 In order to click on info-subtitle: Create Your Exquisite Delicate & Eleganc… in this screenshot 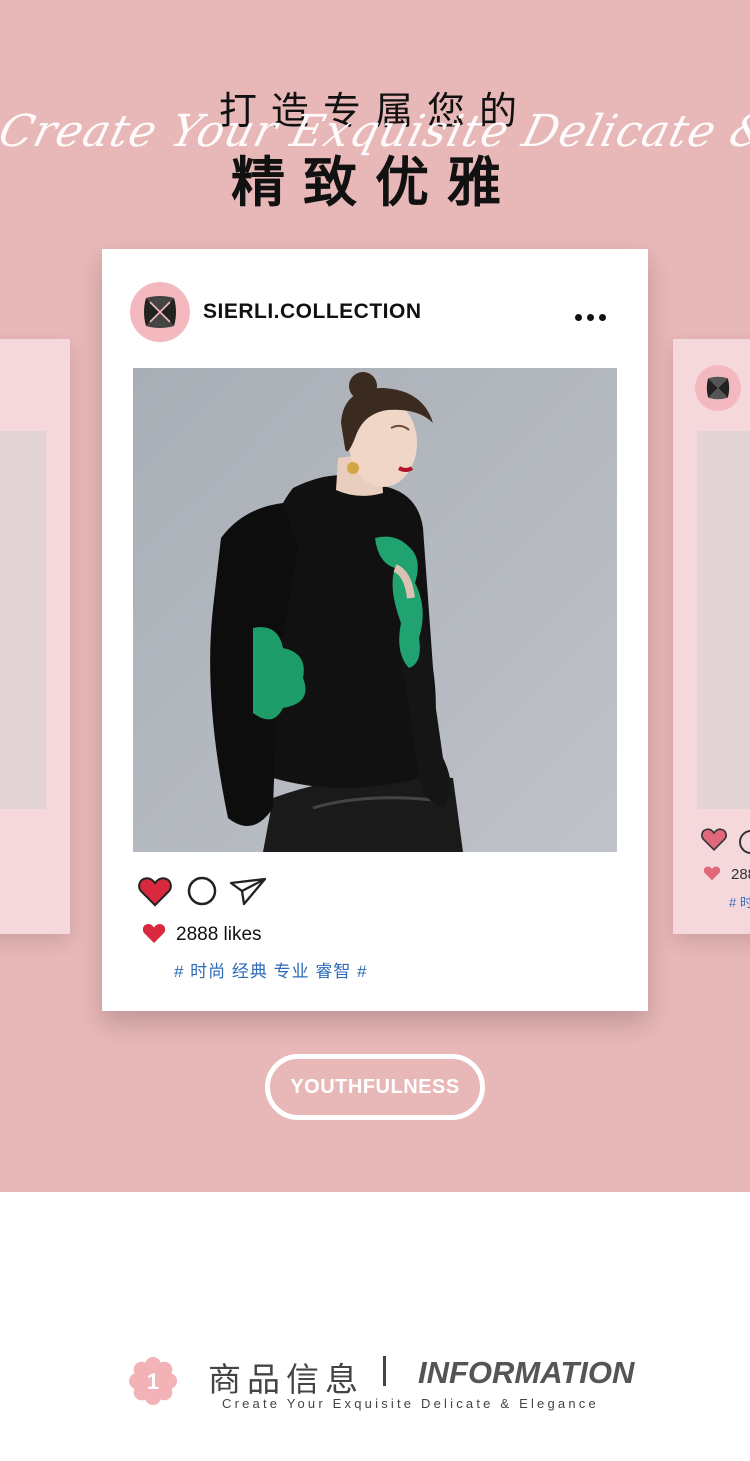, I will do `click(410, 1403)`.